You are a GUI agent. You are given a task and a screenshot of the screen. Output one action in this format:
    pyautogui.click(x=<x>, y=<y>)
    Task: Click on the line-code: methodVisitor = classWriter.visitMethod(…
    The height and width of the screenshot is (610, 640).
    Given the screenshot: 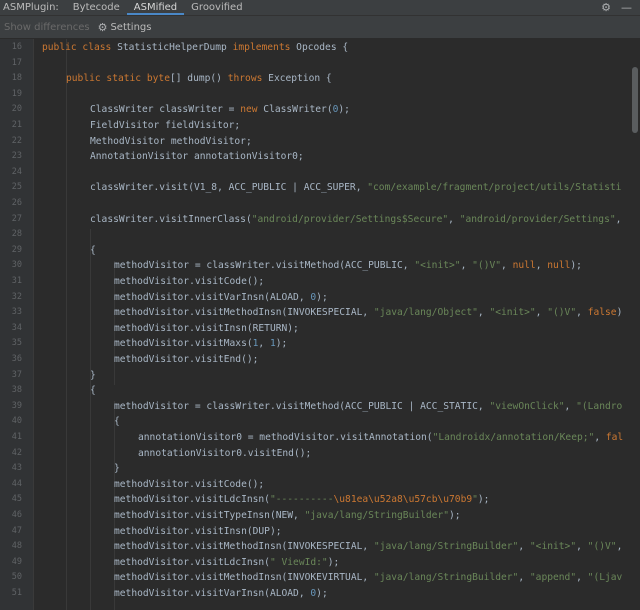 What is the action you would take?
    pyautogui.click(x=348, y=266)
    